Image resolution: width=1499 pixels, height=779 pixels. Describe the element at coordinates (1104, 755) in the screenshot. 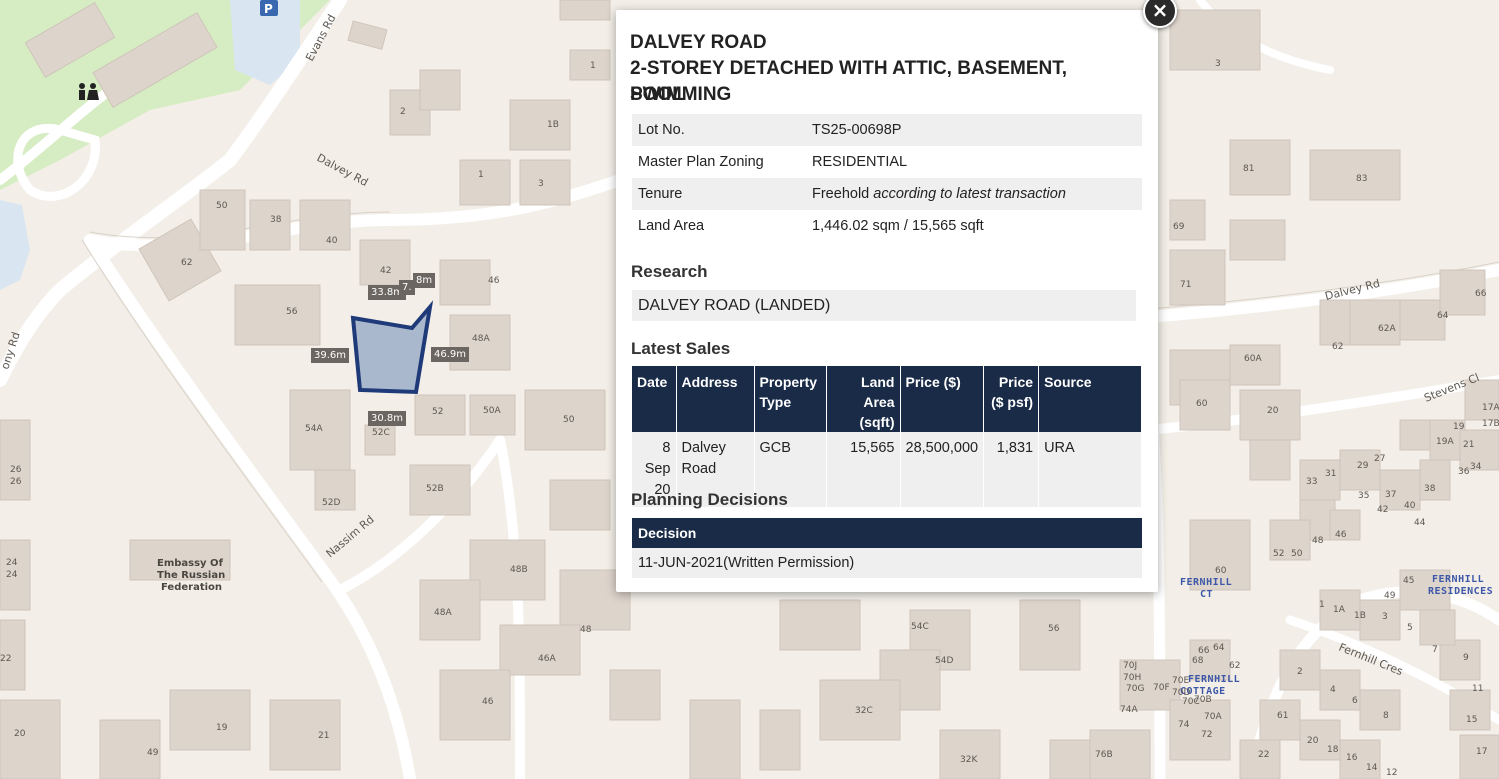

I see `lot-number-label: 76B` at that location.